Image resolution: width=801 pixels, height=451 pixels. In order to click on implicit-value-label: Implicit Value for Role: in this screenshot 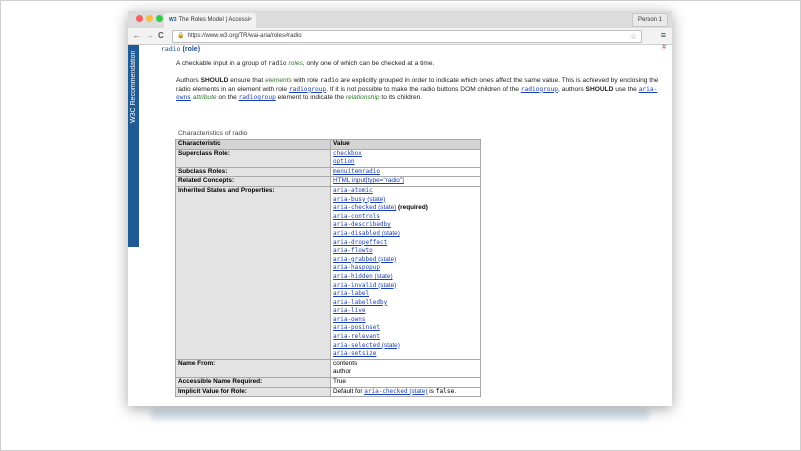, I will do `click(253, 392)`.